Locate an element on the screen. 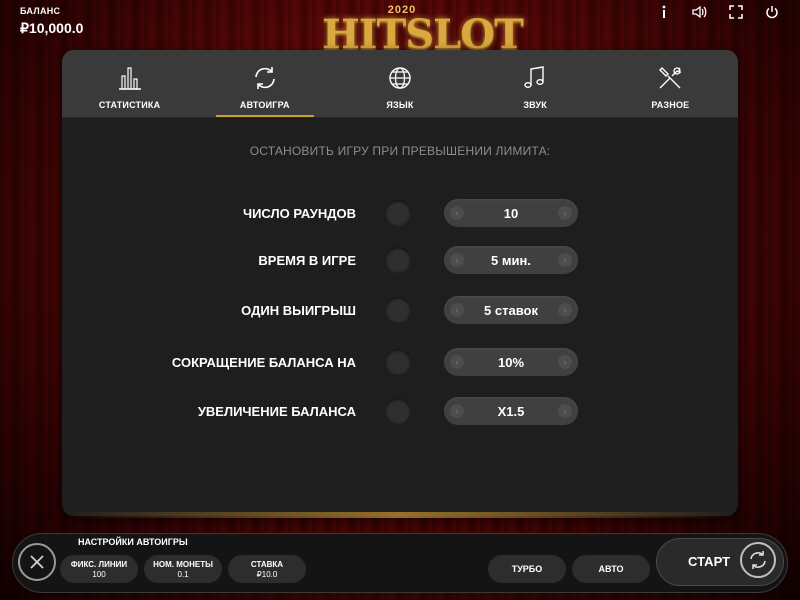 This screenshot has width=800, height=600. music-note-icon is located at coordinates (534, 77).